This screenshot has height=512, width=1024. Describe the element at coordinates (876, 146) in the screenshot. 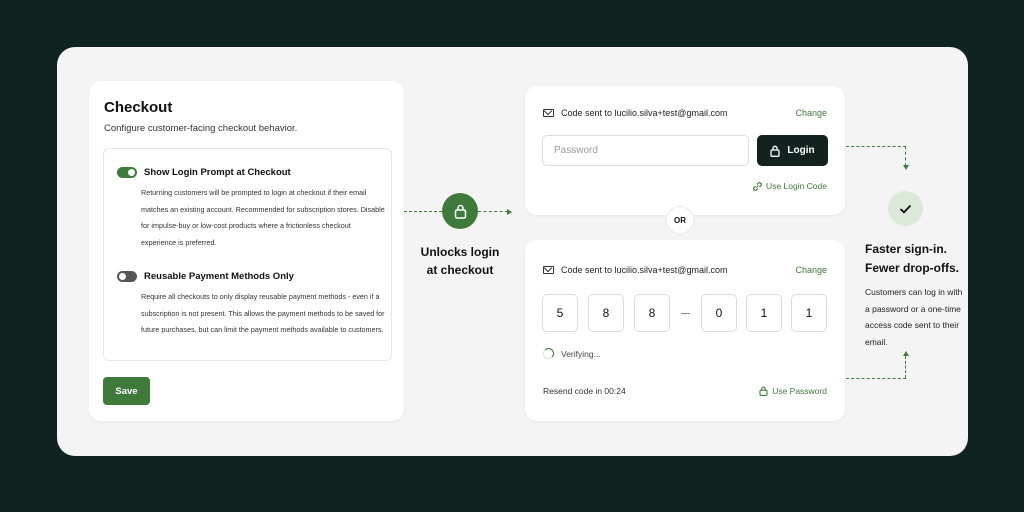

I see `connector-line-top` at that location.